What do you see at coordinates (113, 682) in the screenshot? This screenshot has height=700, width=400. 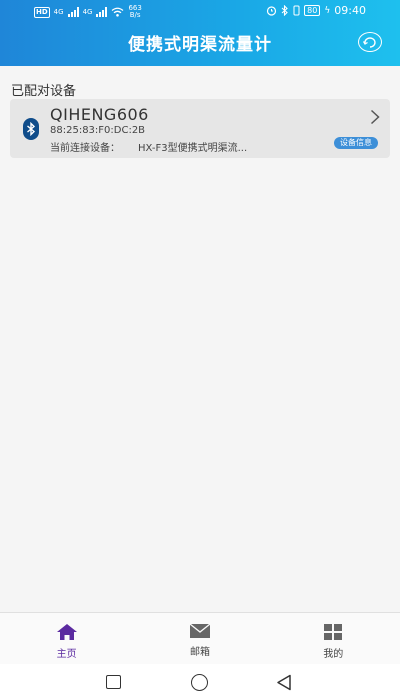 I see `recent-apps-icon` at bounding box center [113, 682].